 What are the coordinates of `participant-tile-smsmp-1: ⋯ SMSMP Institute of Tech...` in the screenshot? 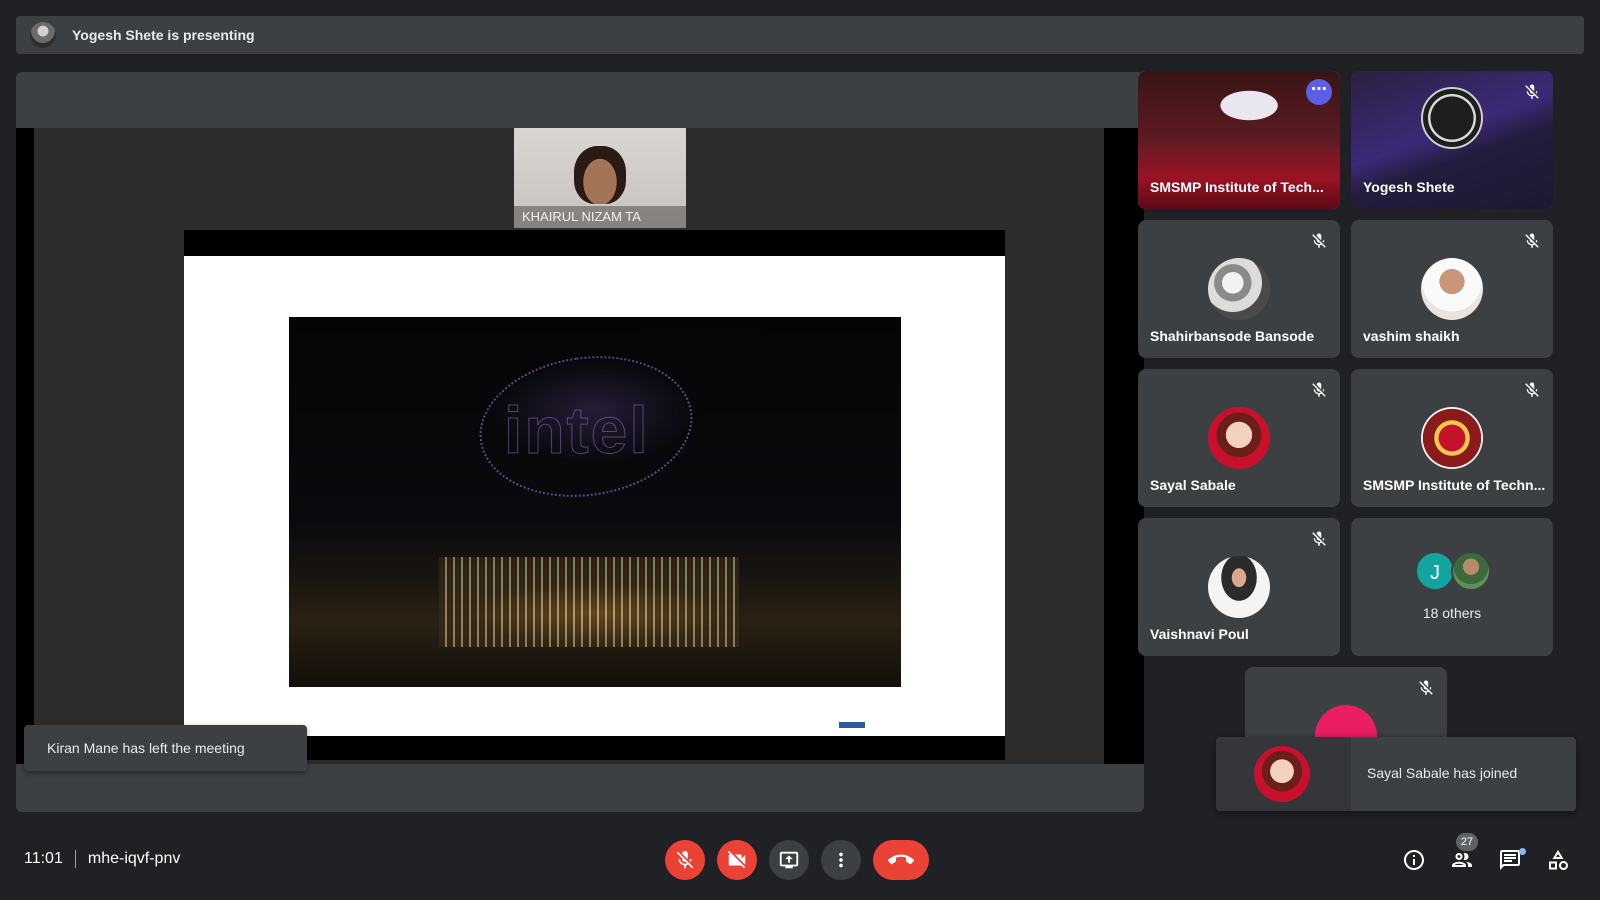 It's located at (1239, 140).